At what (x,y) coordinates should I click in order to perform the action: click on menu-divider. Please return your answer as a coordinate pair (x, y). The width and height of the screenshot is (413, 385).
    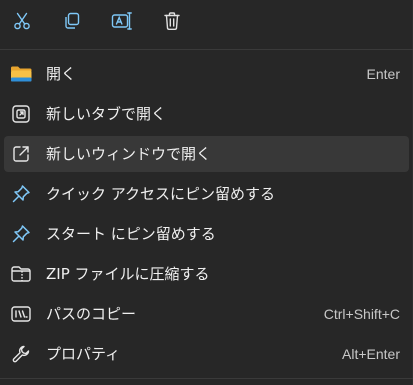
    Looking at the image, I should click on (206, 378).